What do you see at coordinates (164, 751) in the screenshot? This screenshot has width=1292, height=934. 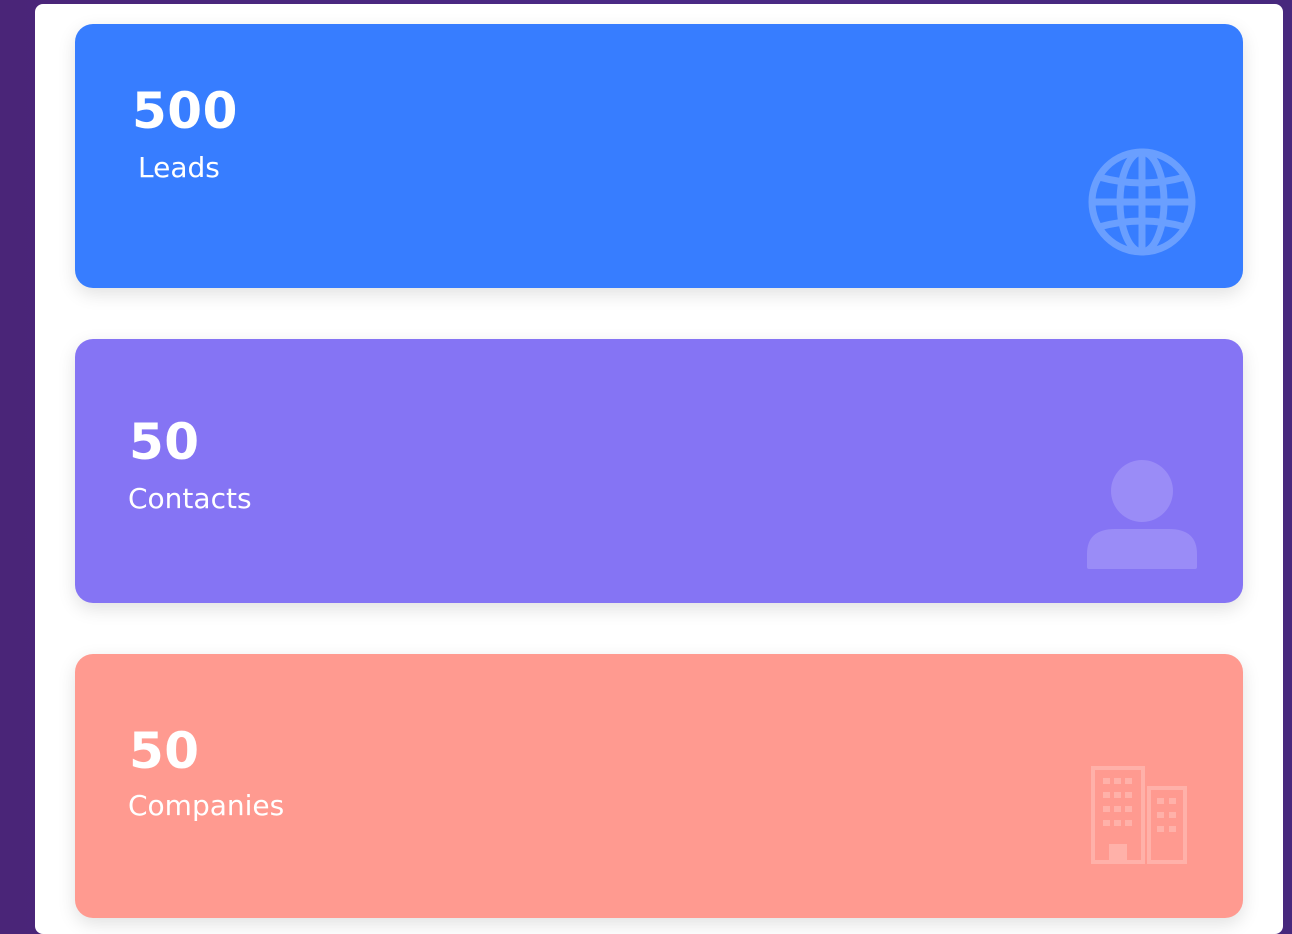 I see `companies-count: 50` at bounding box center [164, 751].